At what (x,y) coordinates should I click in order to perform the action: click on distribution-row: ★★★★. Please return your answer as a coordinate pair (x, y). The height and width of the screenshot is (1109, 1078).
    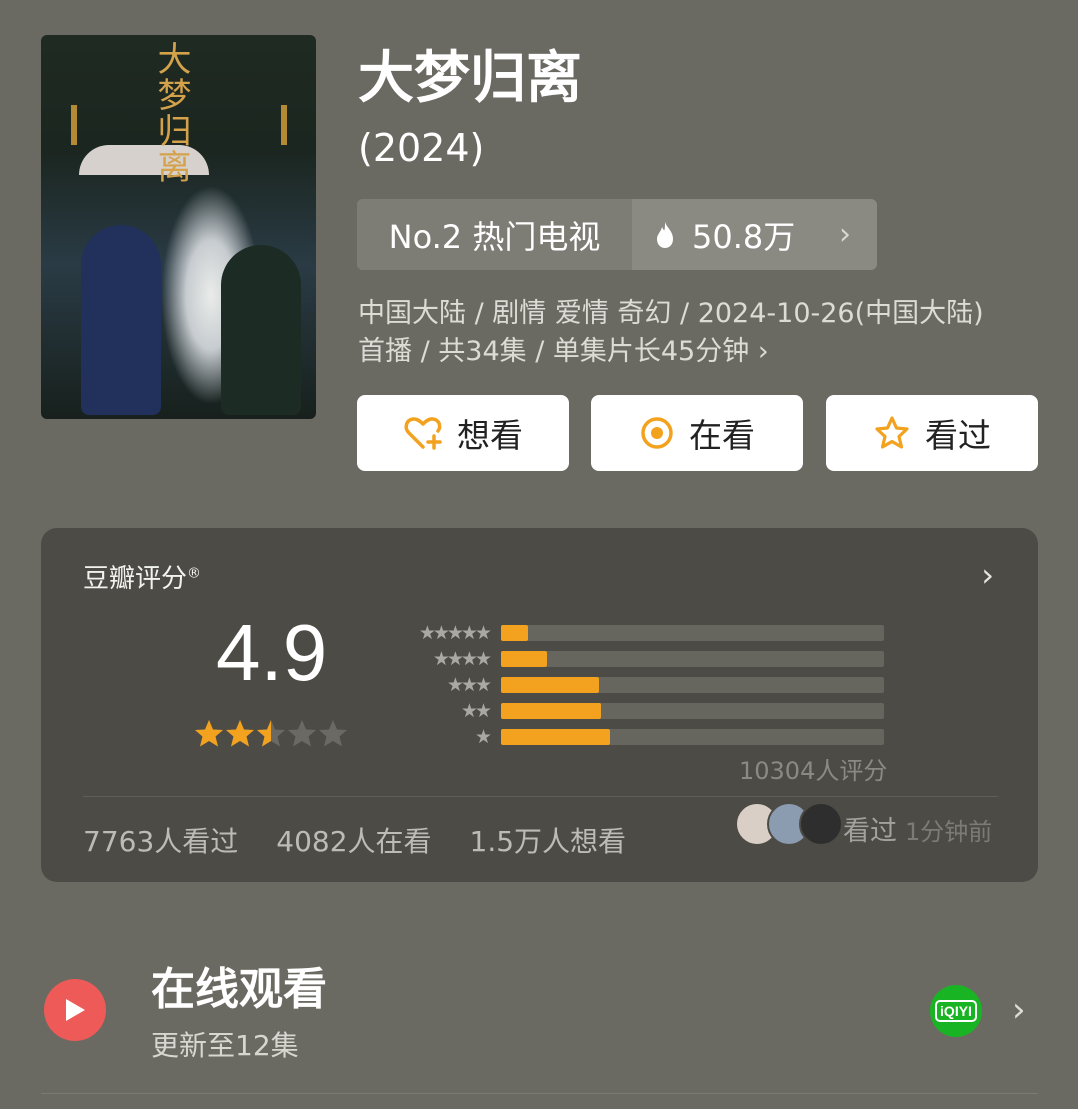
    Looking at the image, I should click on (638, 659).